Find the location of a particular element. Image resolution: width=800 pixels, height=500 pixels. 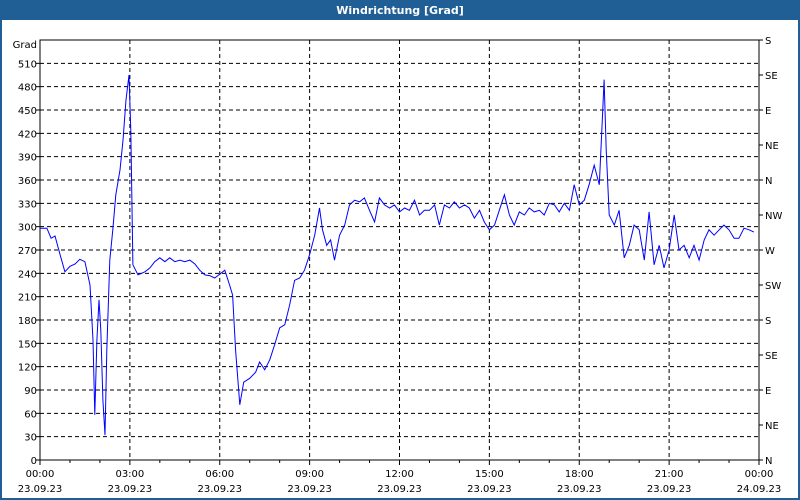

x-tick-date: 24.09.23 is located at coordinates (759, 489).